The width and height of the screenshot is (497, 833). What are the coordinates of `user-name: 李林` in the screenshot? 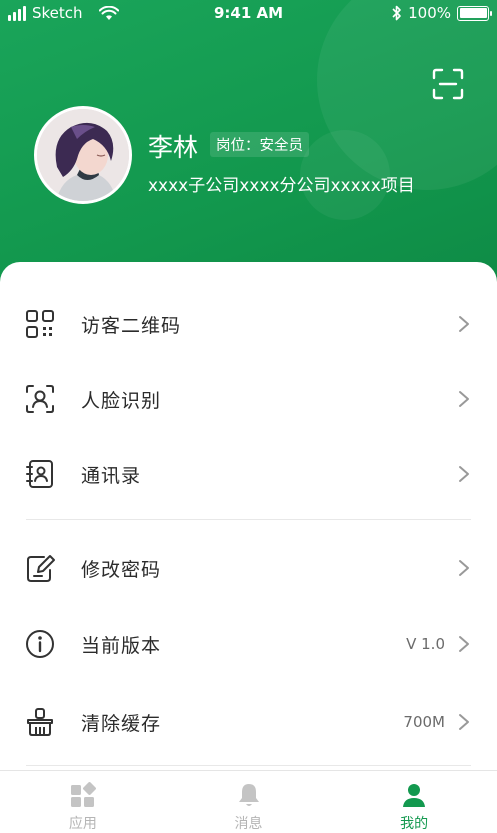 It's located at (173, 147).